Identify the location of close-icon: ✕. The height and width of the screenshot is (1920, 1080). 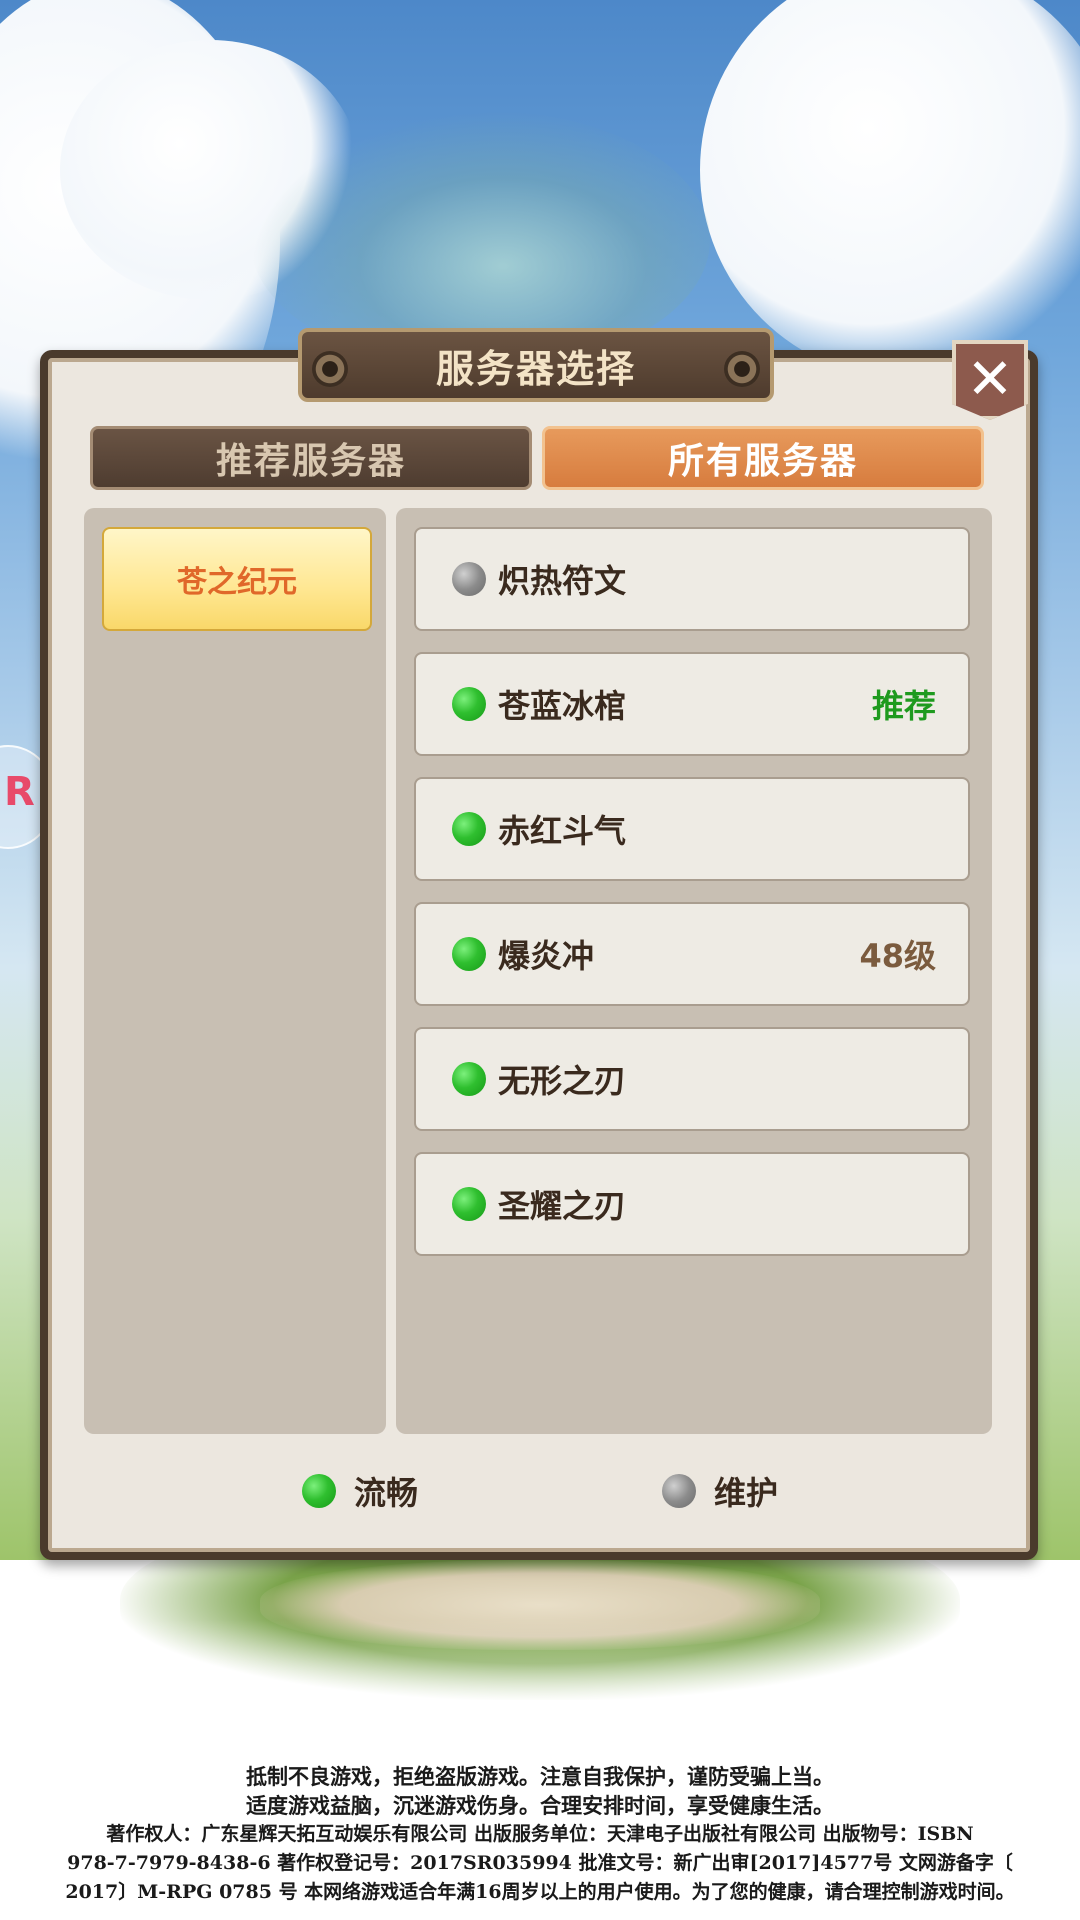
(990, 379).